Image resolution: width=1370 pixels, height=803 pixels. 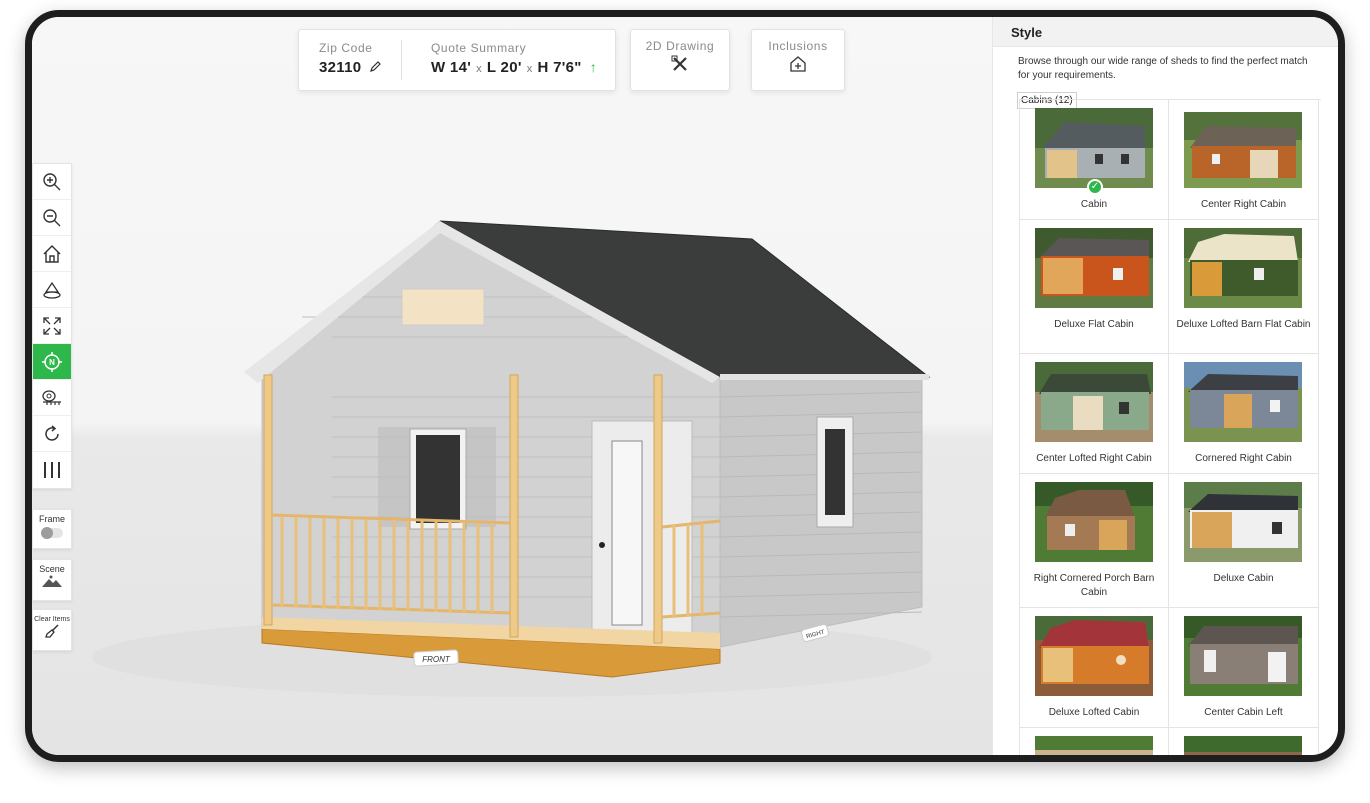 I want to click on quote-height: H 7'6", so click(x=559, y=67).